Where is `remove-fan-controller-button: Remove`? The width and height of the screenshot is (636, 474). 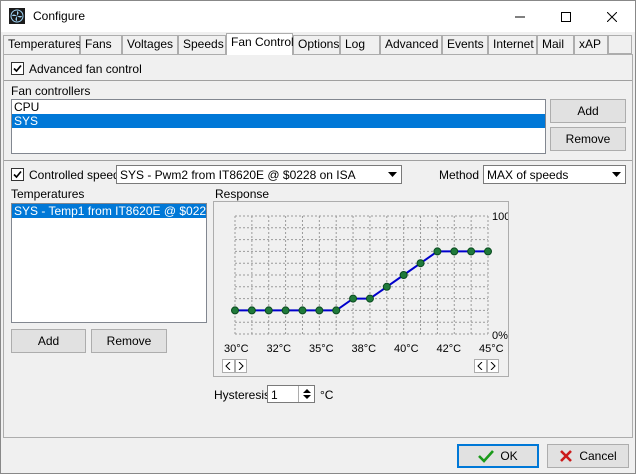 remove-fan-controller-button: Remove is located at coordinates (588, 139).